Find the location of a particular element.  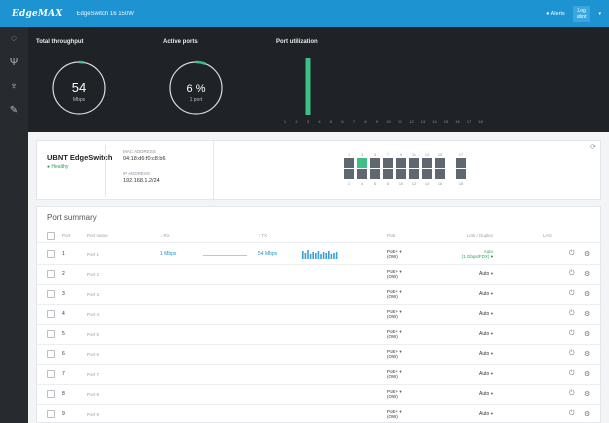

table-row: 9 Port 9 PoE+ ▾ (OW) Auto ▾ ⏻ ⚙ is located at coordinates (319, 413).